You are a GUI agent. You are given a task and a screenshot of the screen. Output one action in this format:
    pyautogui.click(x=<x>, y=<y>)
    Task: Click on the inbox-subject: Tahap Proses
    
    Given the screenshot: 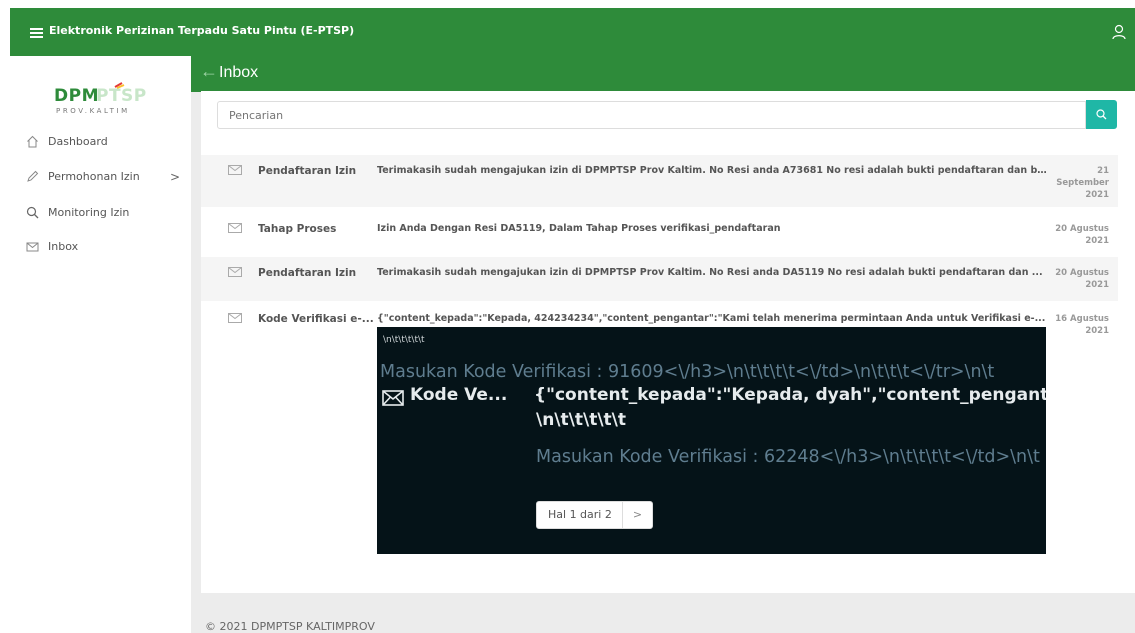 What is the action you would take?
    pyautogui.click(x=297, y=229)
    